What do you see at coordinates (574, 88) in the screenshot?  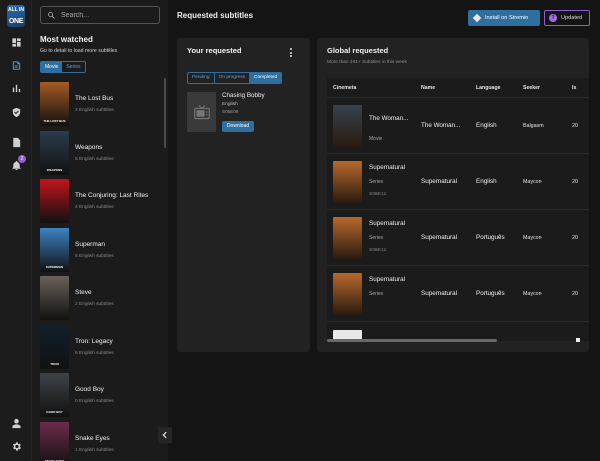 I see `column-is: Is` at bounding box center [574, 88].